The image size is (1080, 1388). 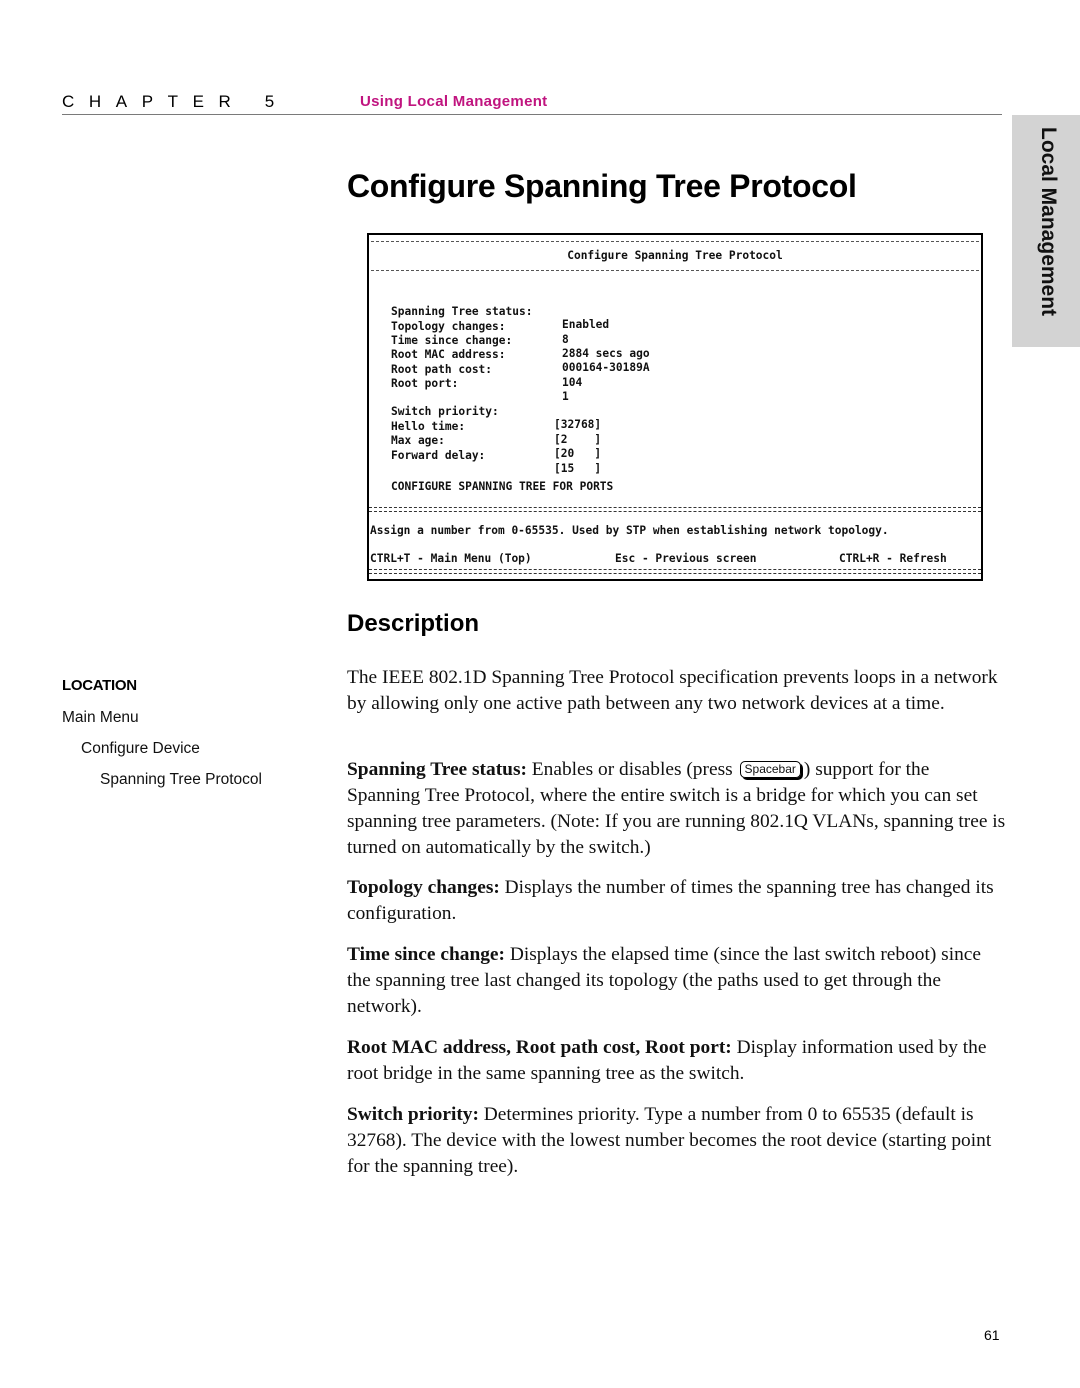 I want to click on chapter-title: Using Local Management, so click(x=454, y=101).